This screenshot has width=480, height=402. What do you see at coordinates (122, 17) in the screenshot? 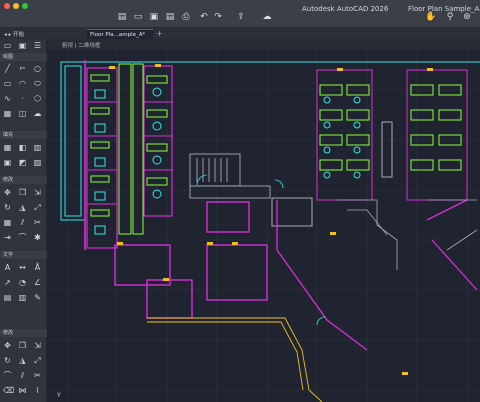
I see `new-file-icon: ▤` at bounding box center [122, 17].